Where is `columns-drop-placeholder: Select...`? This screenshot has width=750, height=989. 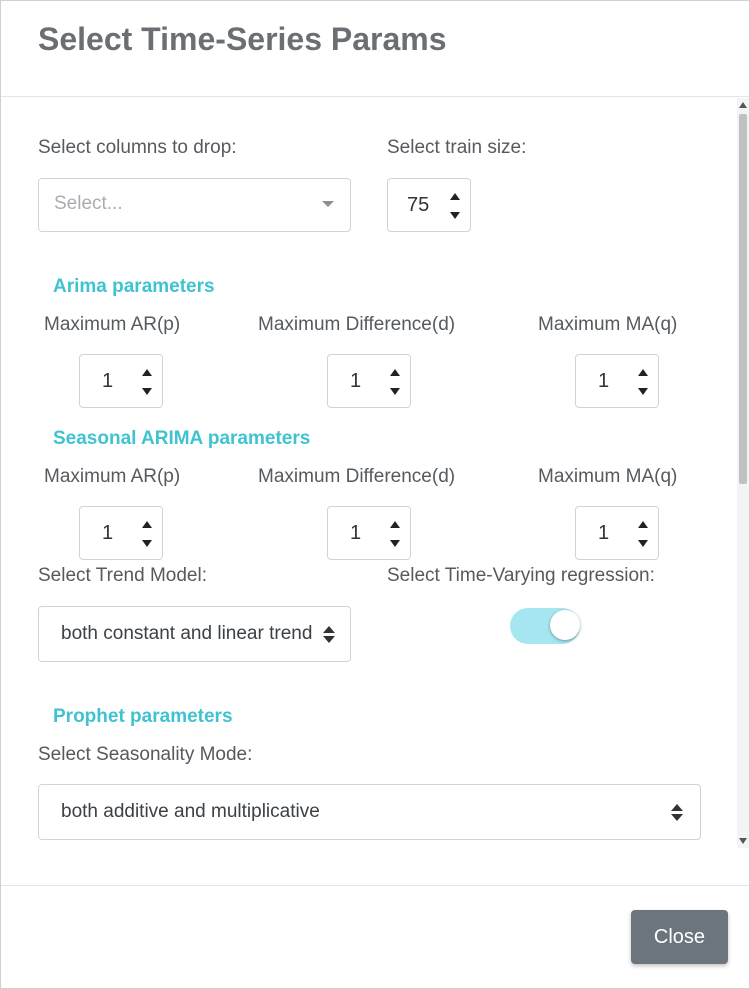 columns-drop-placeholder: Select... is located at coordinates (88, 203).